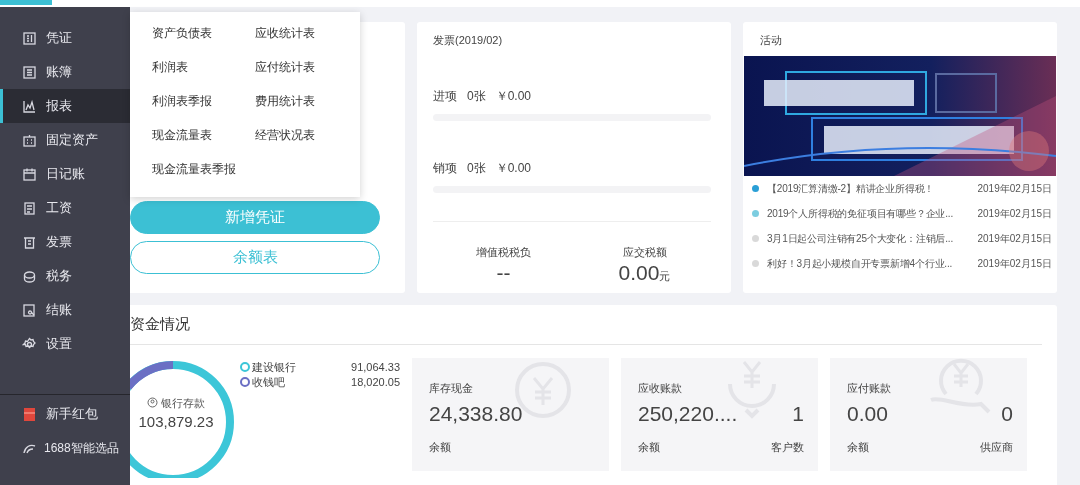  What do you see at coordinates (503, 252) in the screenshot?
I see `stat-label: 增值税税负` at bounding box center [503, 252].